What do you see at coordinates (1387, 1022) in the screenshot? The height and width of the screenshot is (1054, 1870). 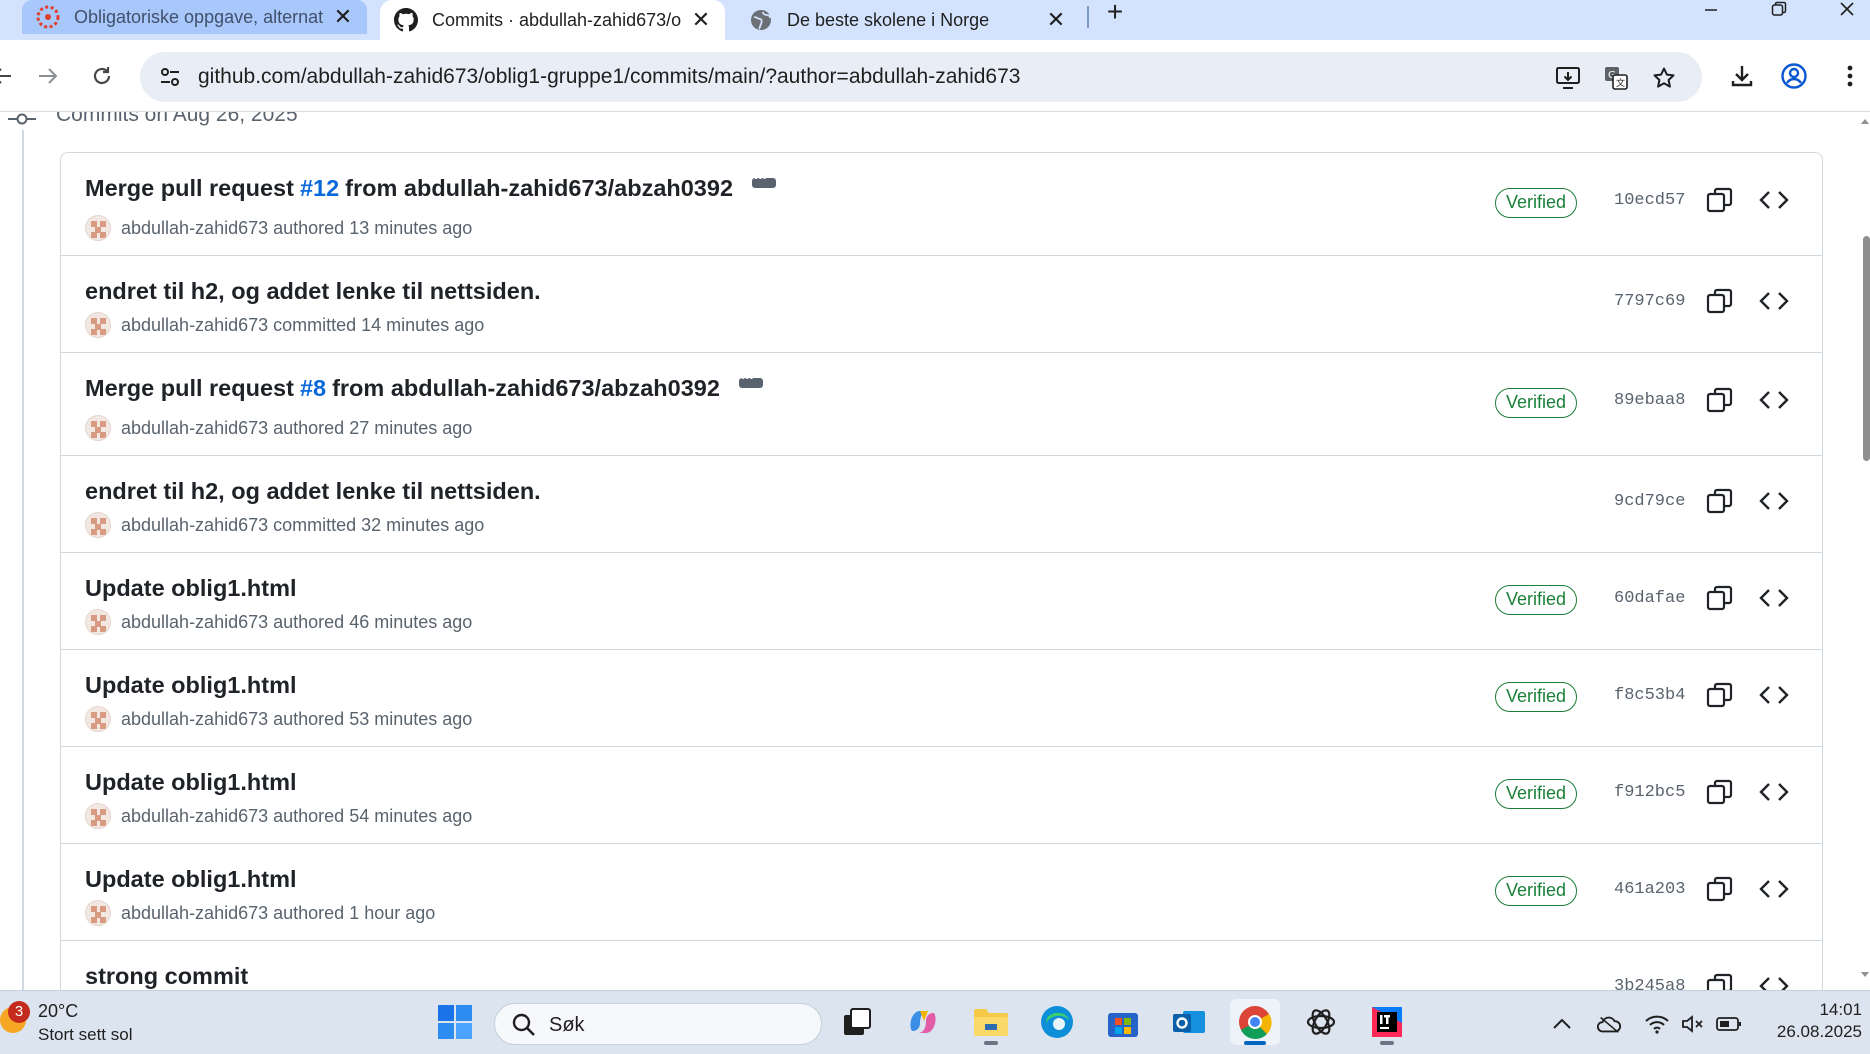 I see `intellij-button` at bounding box center [1387, 1022].